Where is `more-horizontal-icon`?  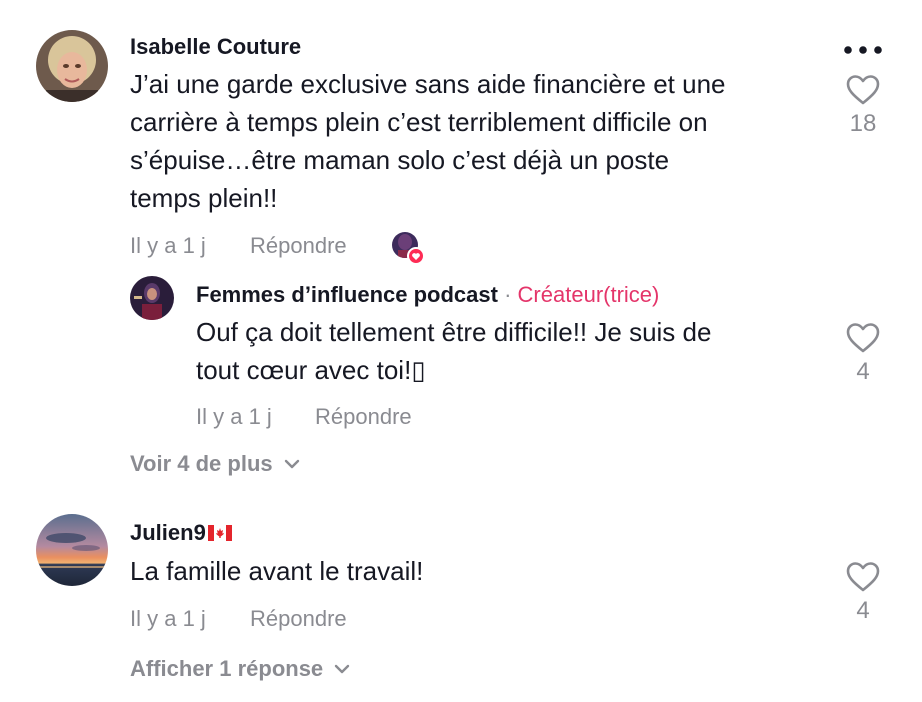
more-horizontal-icon is located at coordinates (863, 50).